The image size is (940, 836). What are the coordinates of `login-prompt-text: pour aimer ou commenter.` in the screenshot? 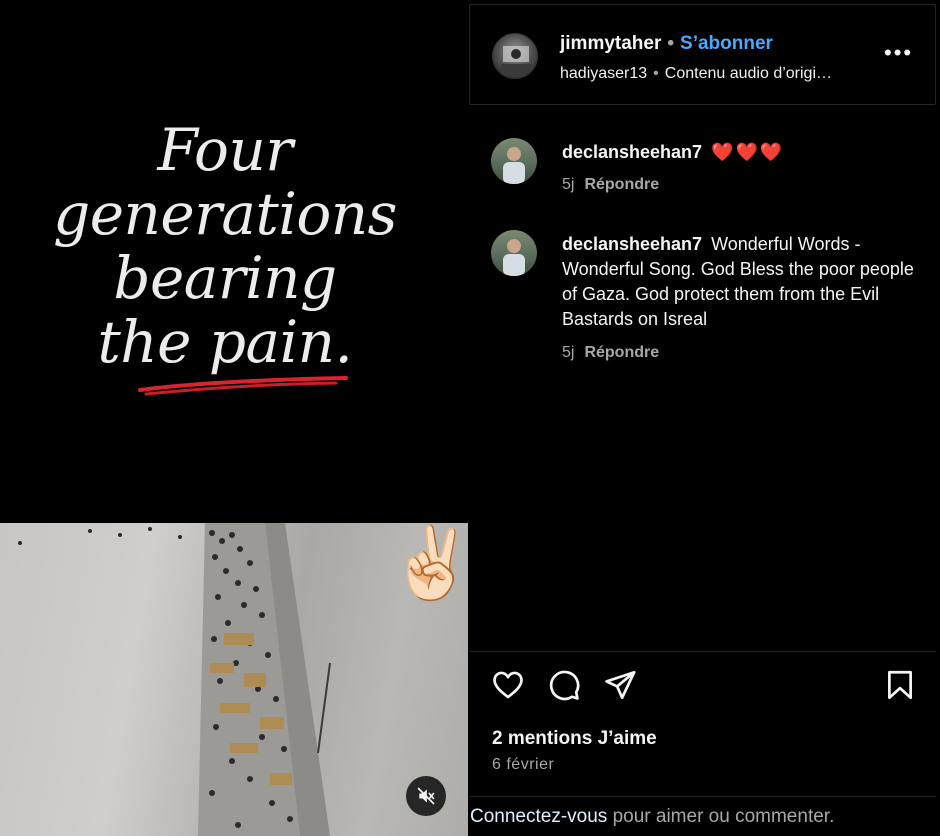 It's located at (721, 816).